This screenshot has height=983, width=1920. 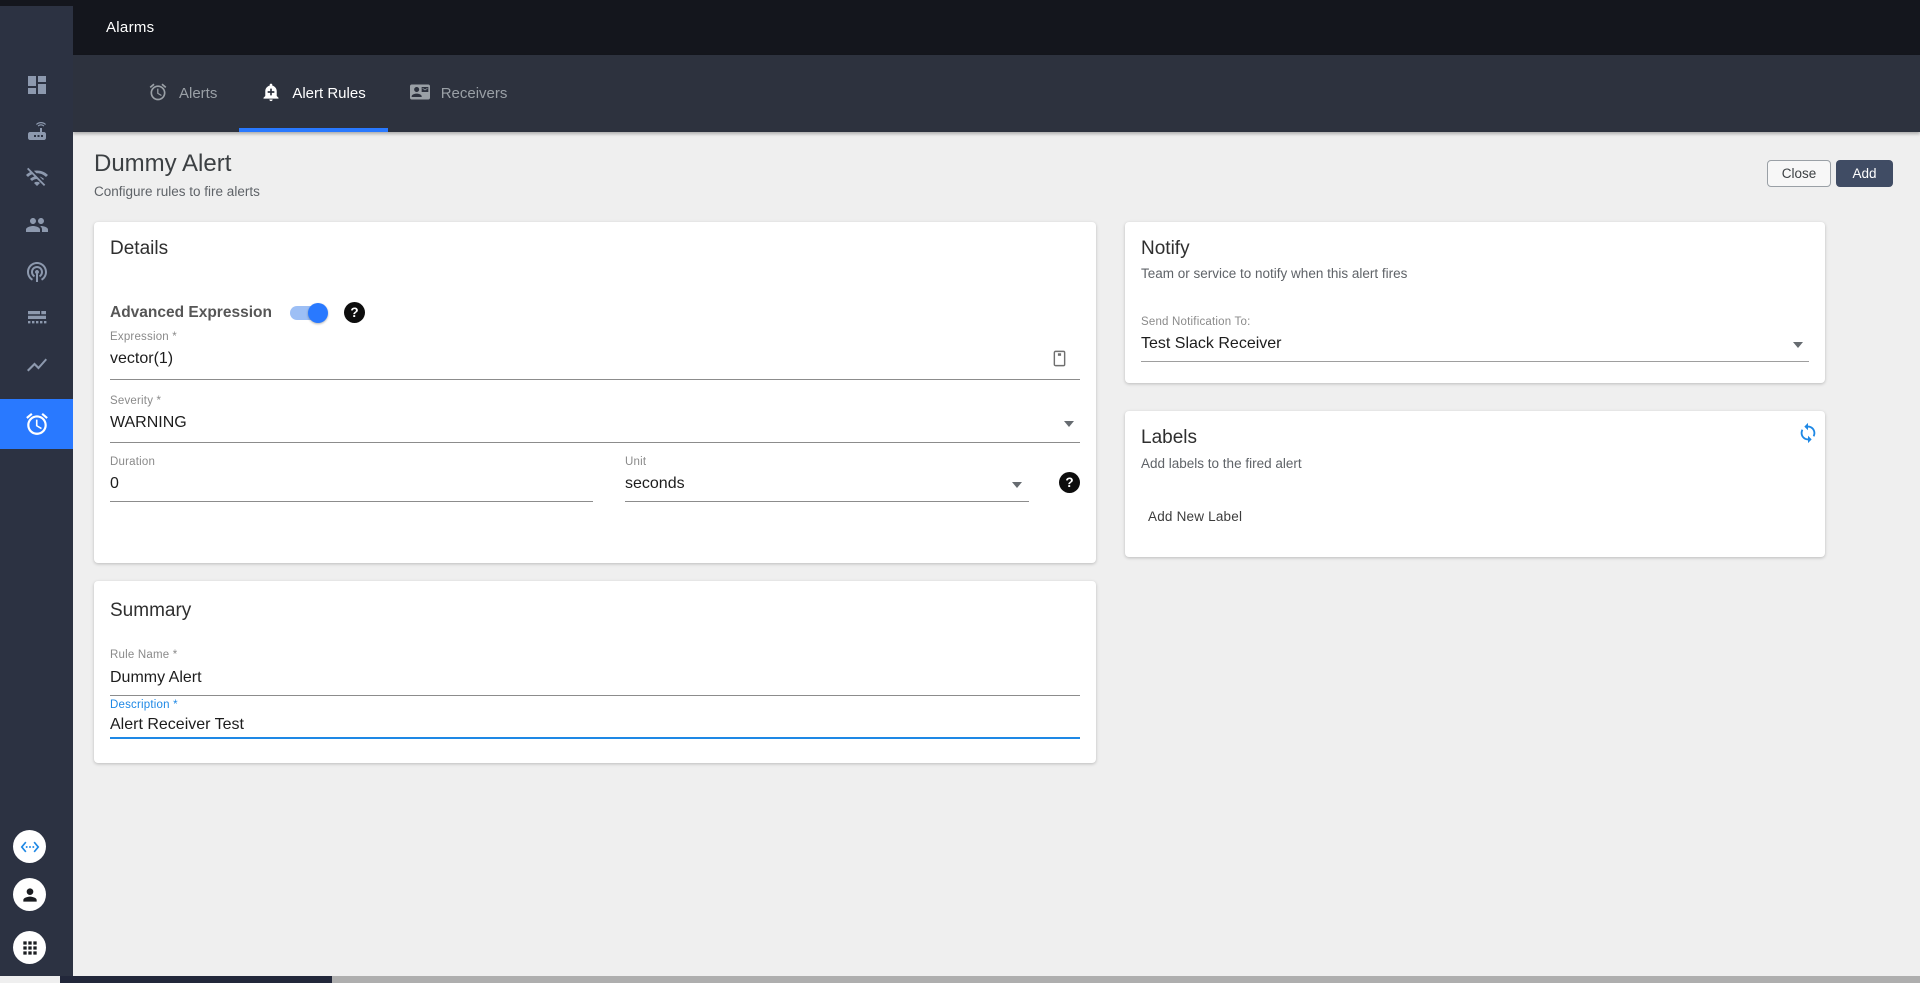 What do you see at coordinates (144, 705) in the screenshot?
I see `description-label: Description *` at bounding box center [144, 705].